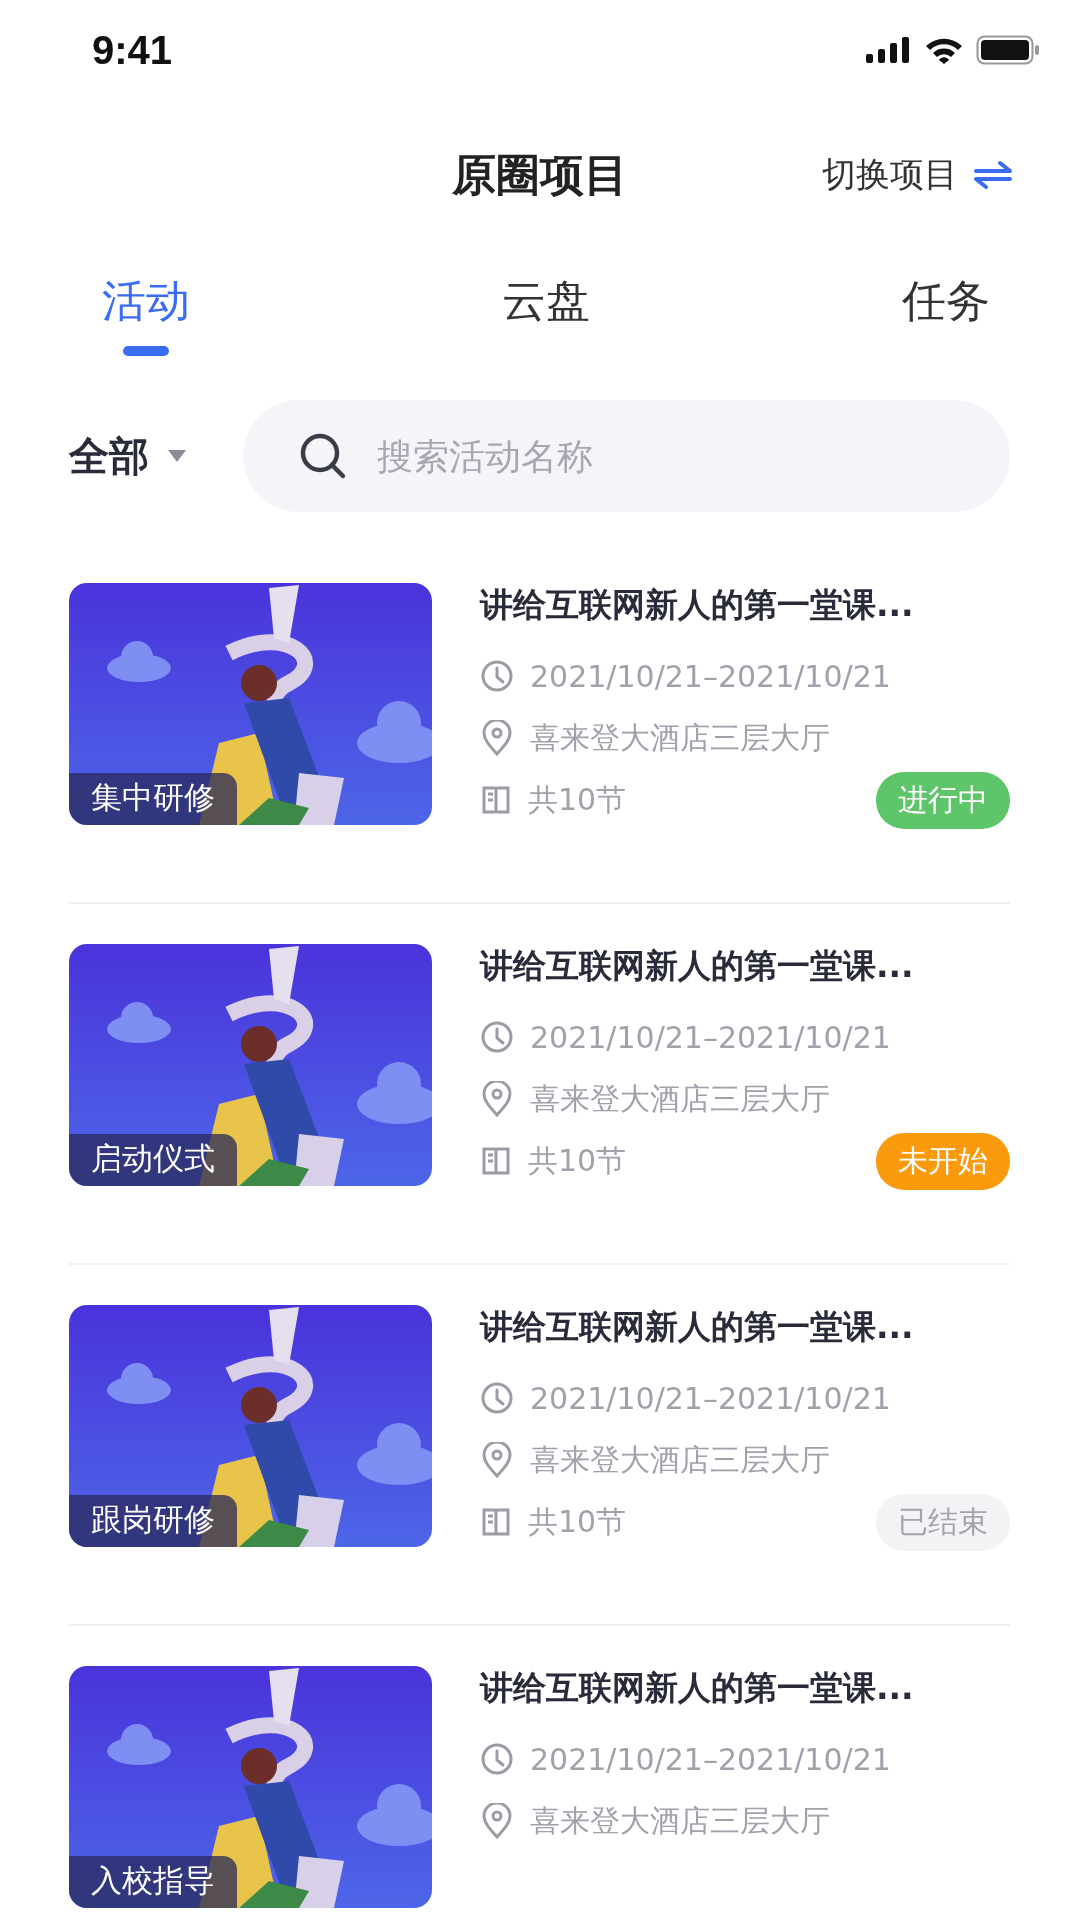 The image size is (1080, 1920). What do you see at coordinates (153, 1521) in the screenshot?
I see `category-label: 跟岗研修` at bounding box center [153, 1521].